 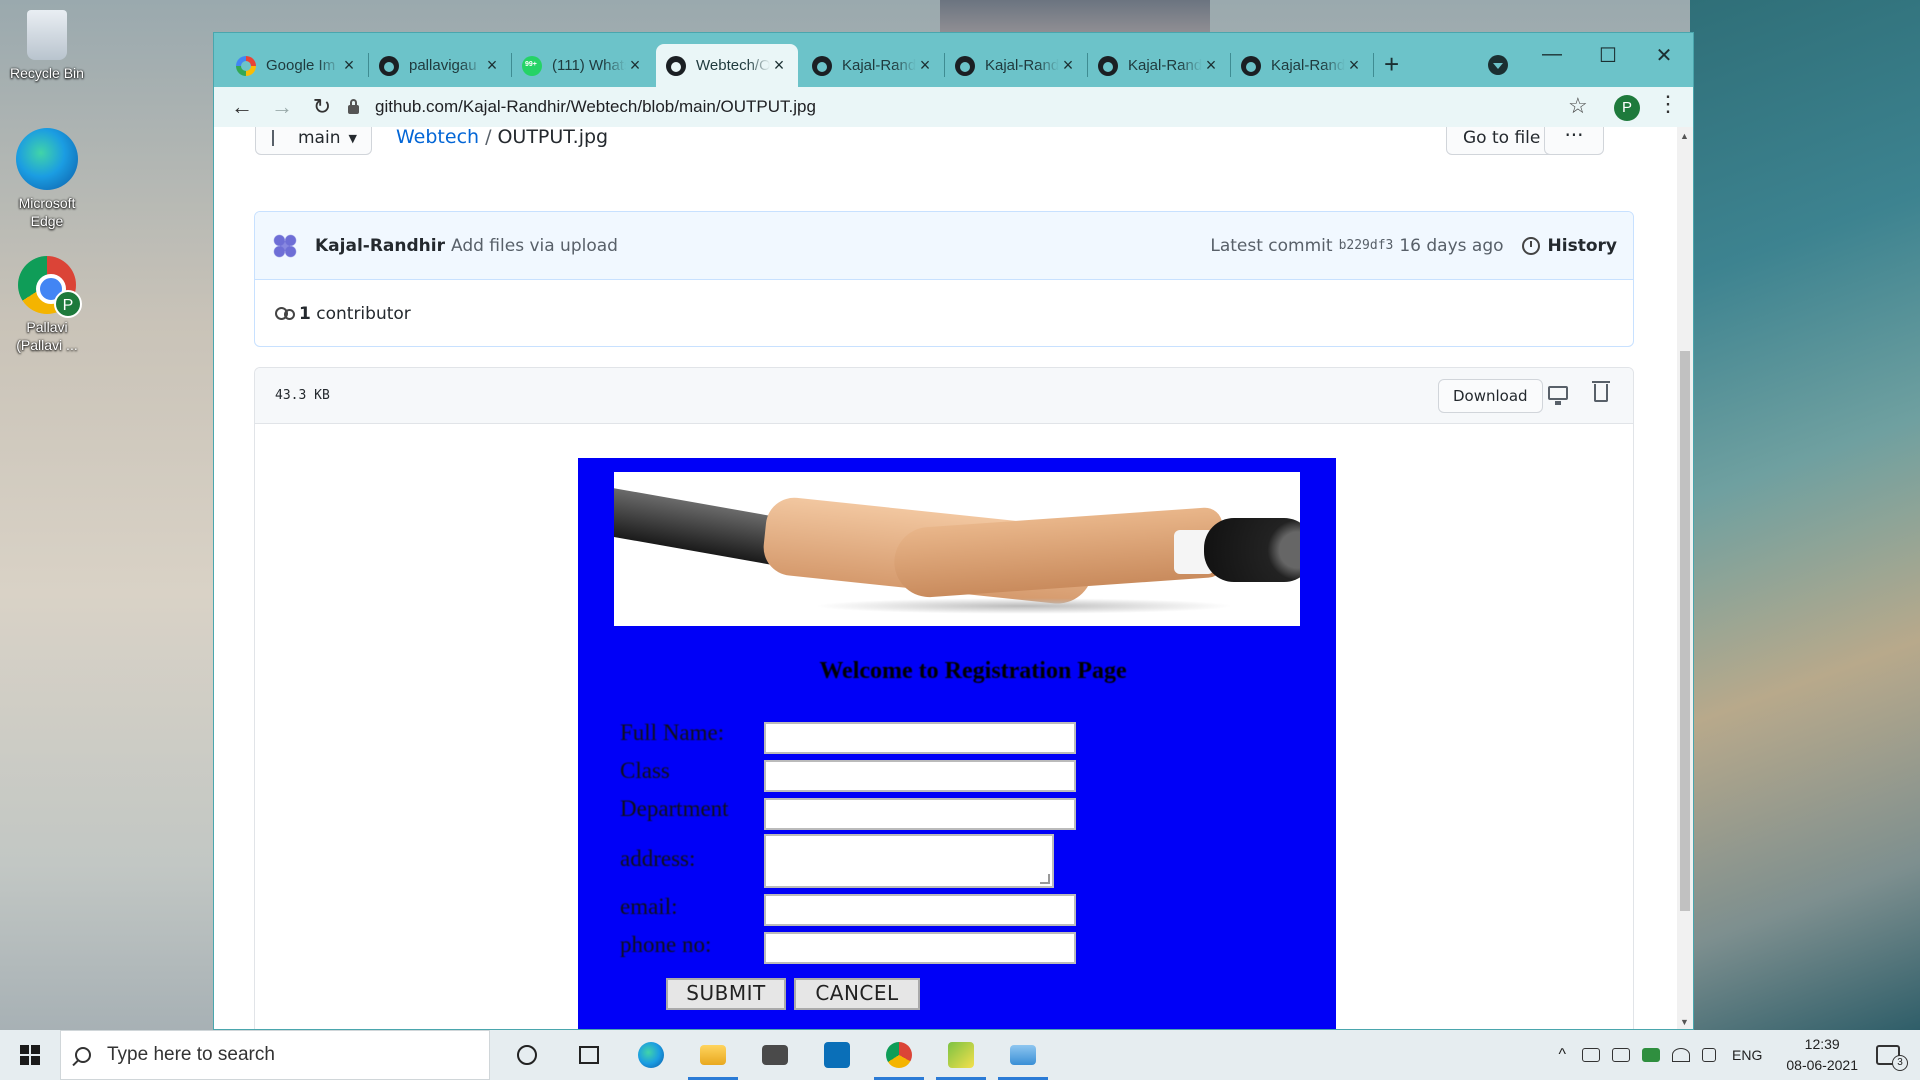 What do you see at coordinates (437, 137) in the screenshot?
I see `repo-link: Webtech` at bounding box center [437, 137].